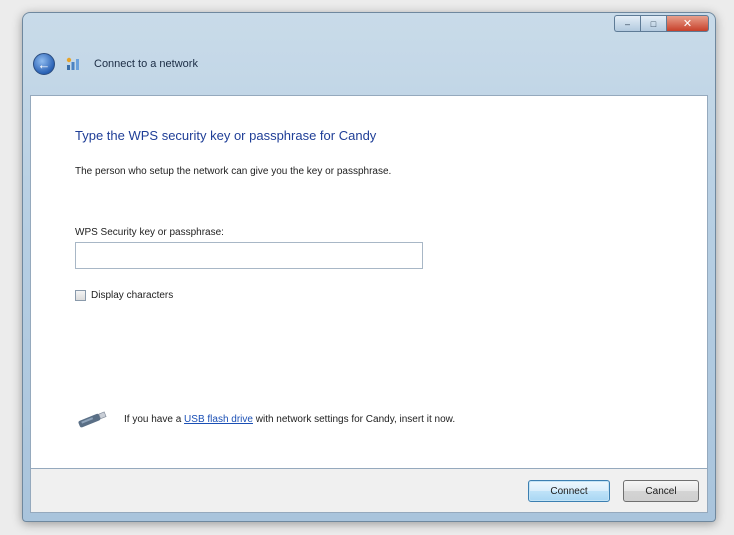 The width and height of the screenshot is (734, 535). Describe the element at coordinates (149, 232) in the screenshot. I see `security-key-label: WPS Security key or passphrase:` at that location.